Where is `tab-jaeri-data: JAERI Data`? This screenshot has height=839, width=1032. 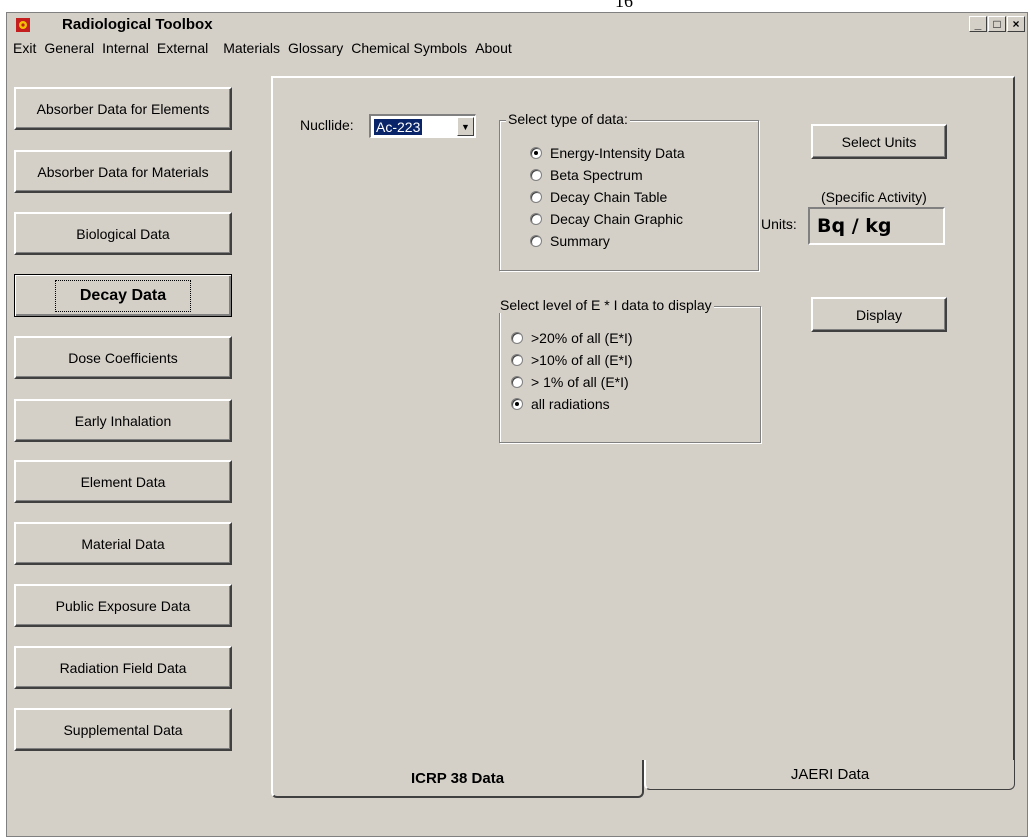
tab-jaeri-data: JAERI Data is located at coordinates (829, 775).